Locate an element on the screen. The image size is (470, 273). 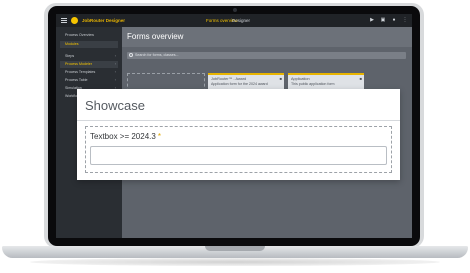
field-container: Textbox >= 2024.3 * is located at coordinates (238, 149).